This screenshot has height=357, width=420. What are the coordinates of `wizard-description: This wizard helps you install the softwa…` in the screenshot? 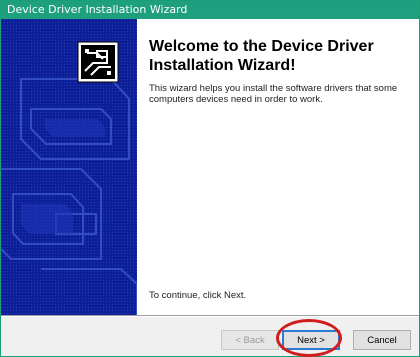 It's located at (273, 94).